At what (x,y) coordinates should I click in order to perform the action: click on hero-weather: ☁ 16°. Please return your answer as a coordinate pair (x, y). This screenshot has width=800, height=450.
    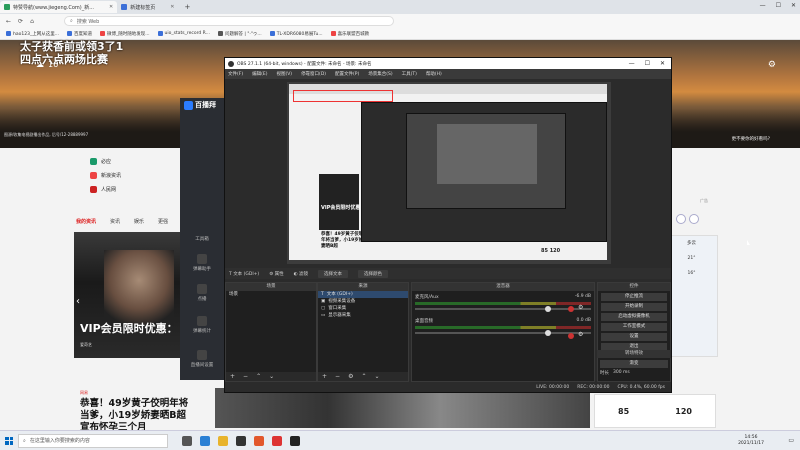
    Looking at the image, I should click on (49, 64).